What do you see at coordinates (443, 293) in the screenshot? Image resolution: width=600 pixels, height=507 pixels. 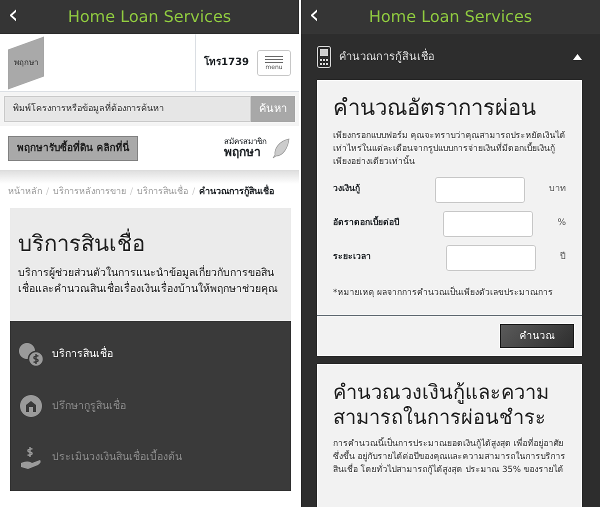 I see `note-text: *หมายเหตุ ผลจากการคำนวณเป็นเพียงตัวเลขประมาณการ` at bounding box center [443, 293].